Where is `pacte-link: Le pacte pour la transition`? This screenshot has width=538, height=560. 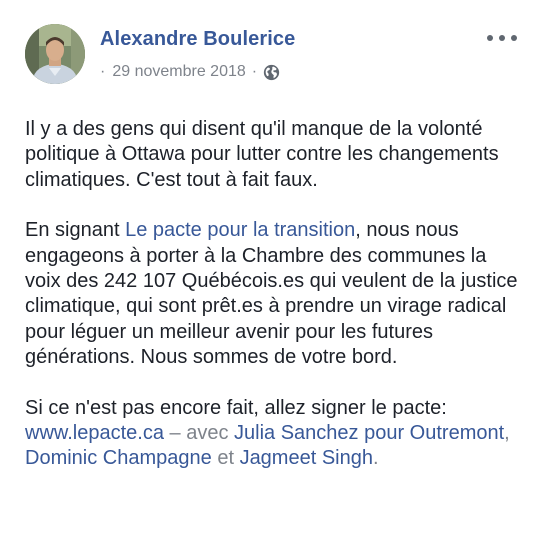
pacte-link: Le pacte pour la transition is located at coordinates (240, 230).